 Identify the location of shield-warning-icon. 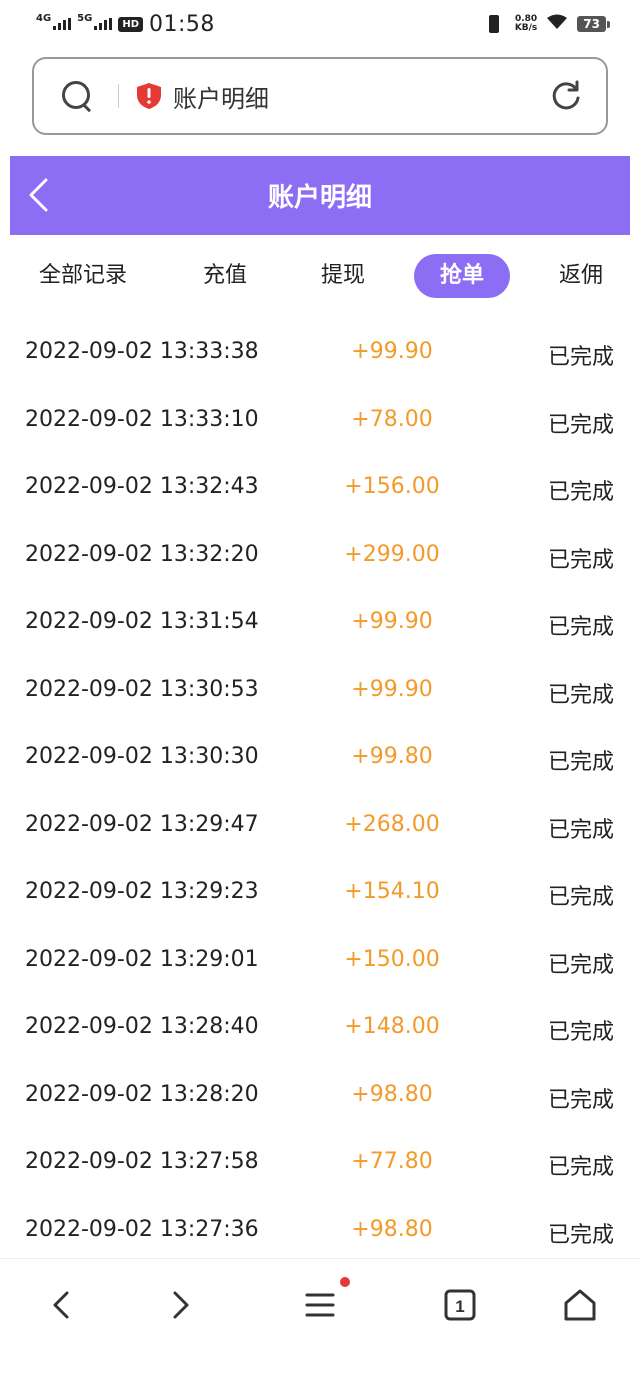
(149, 96).